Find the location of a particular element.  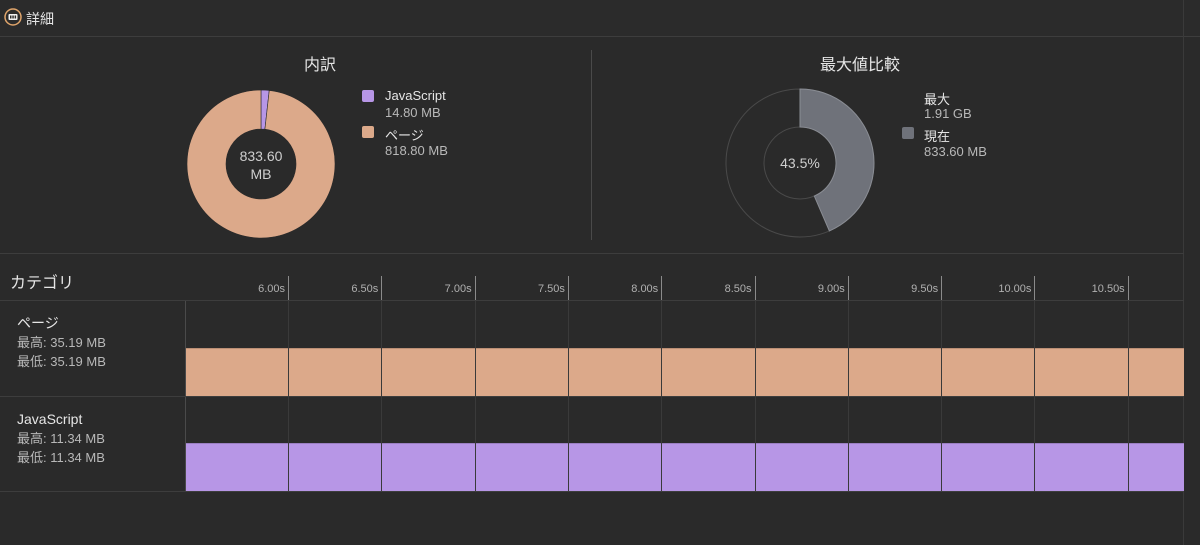

section-divider is located at coordinates (591, 145).